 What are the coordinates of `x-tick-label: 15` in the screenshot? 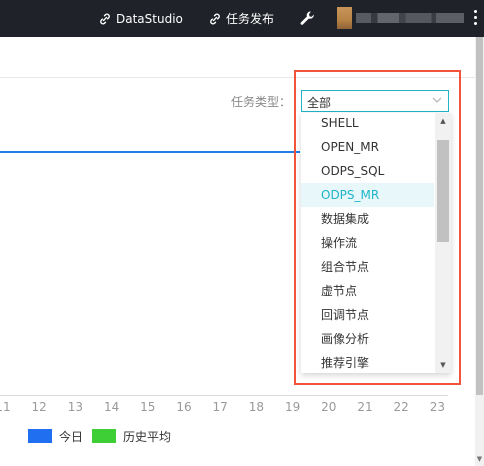 It's located at (148, 407).